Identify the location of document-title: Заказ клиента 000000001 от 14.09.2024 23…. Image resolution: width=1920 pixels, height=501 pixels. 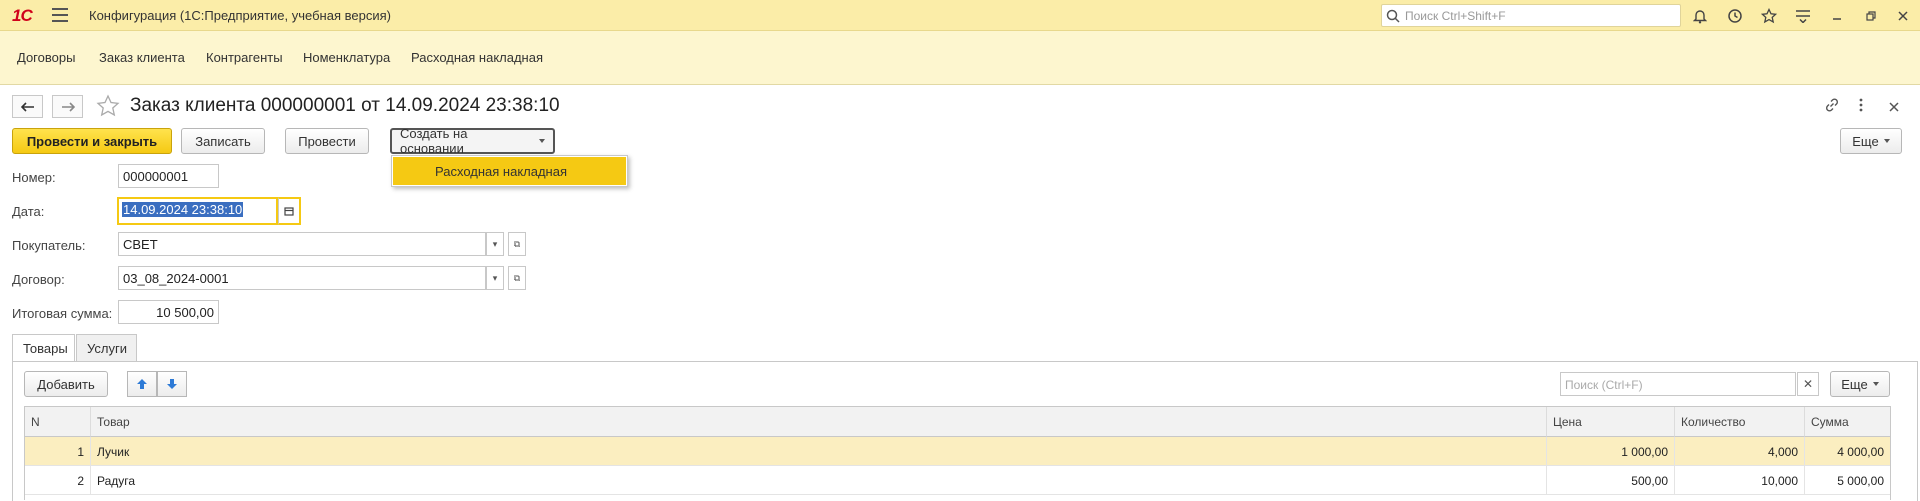
(345, 105).